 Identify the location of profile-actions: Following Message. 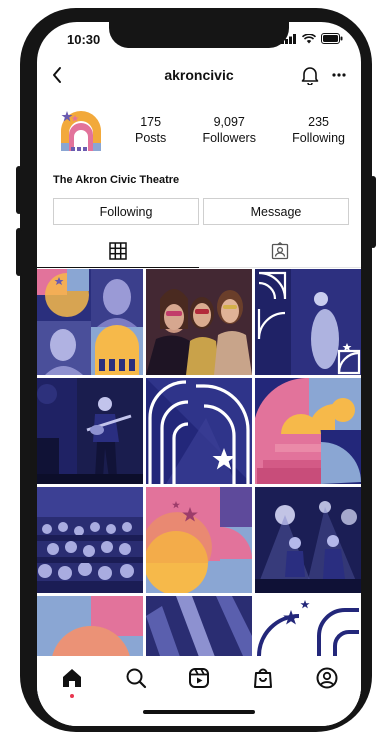
(201, 211).